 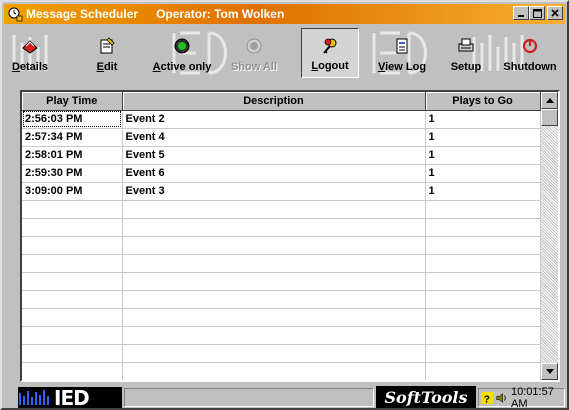 What do you see at coordinates (426, 397) in the screenshot?
I see `softtools-logo: SoftTools` at bounding box center [426, 397].